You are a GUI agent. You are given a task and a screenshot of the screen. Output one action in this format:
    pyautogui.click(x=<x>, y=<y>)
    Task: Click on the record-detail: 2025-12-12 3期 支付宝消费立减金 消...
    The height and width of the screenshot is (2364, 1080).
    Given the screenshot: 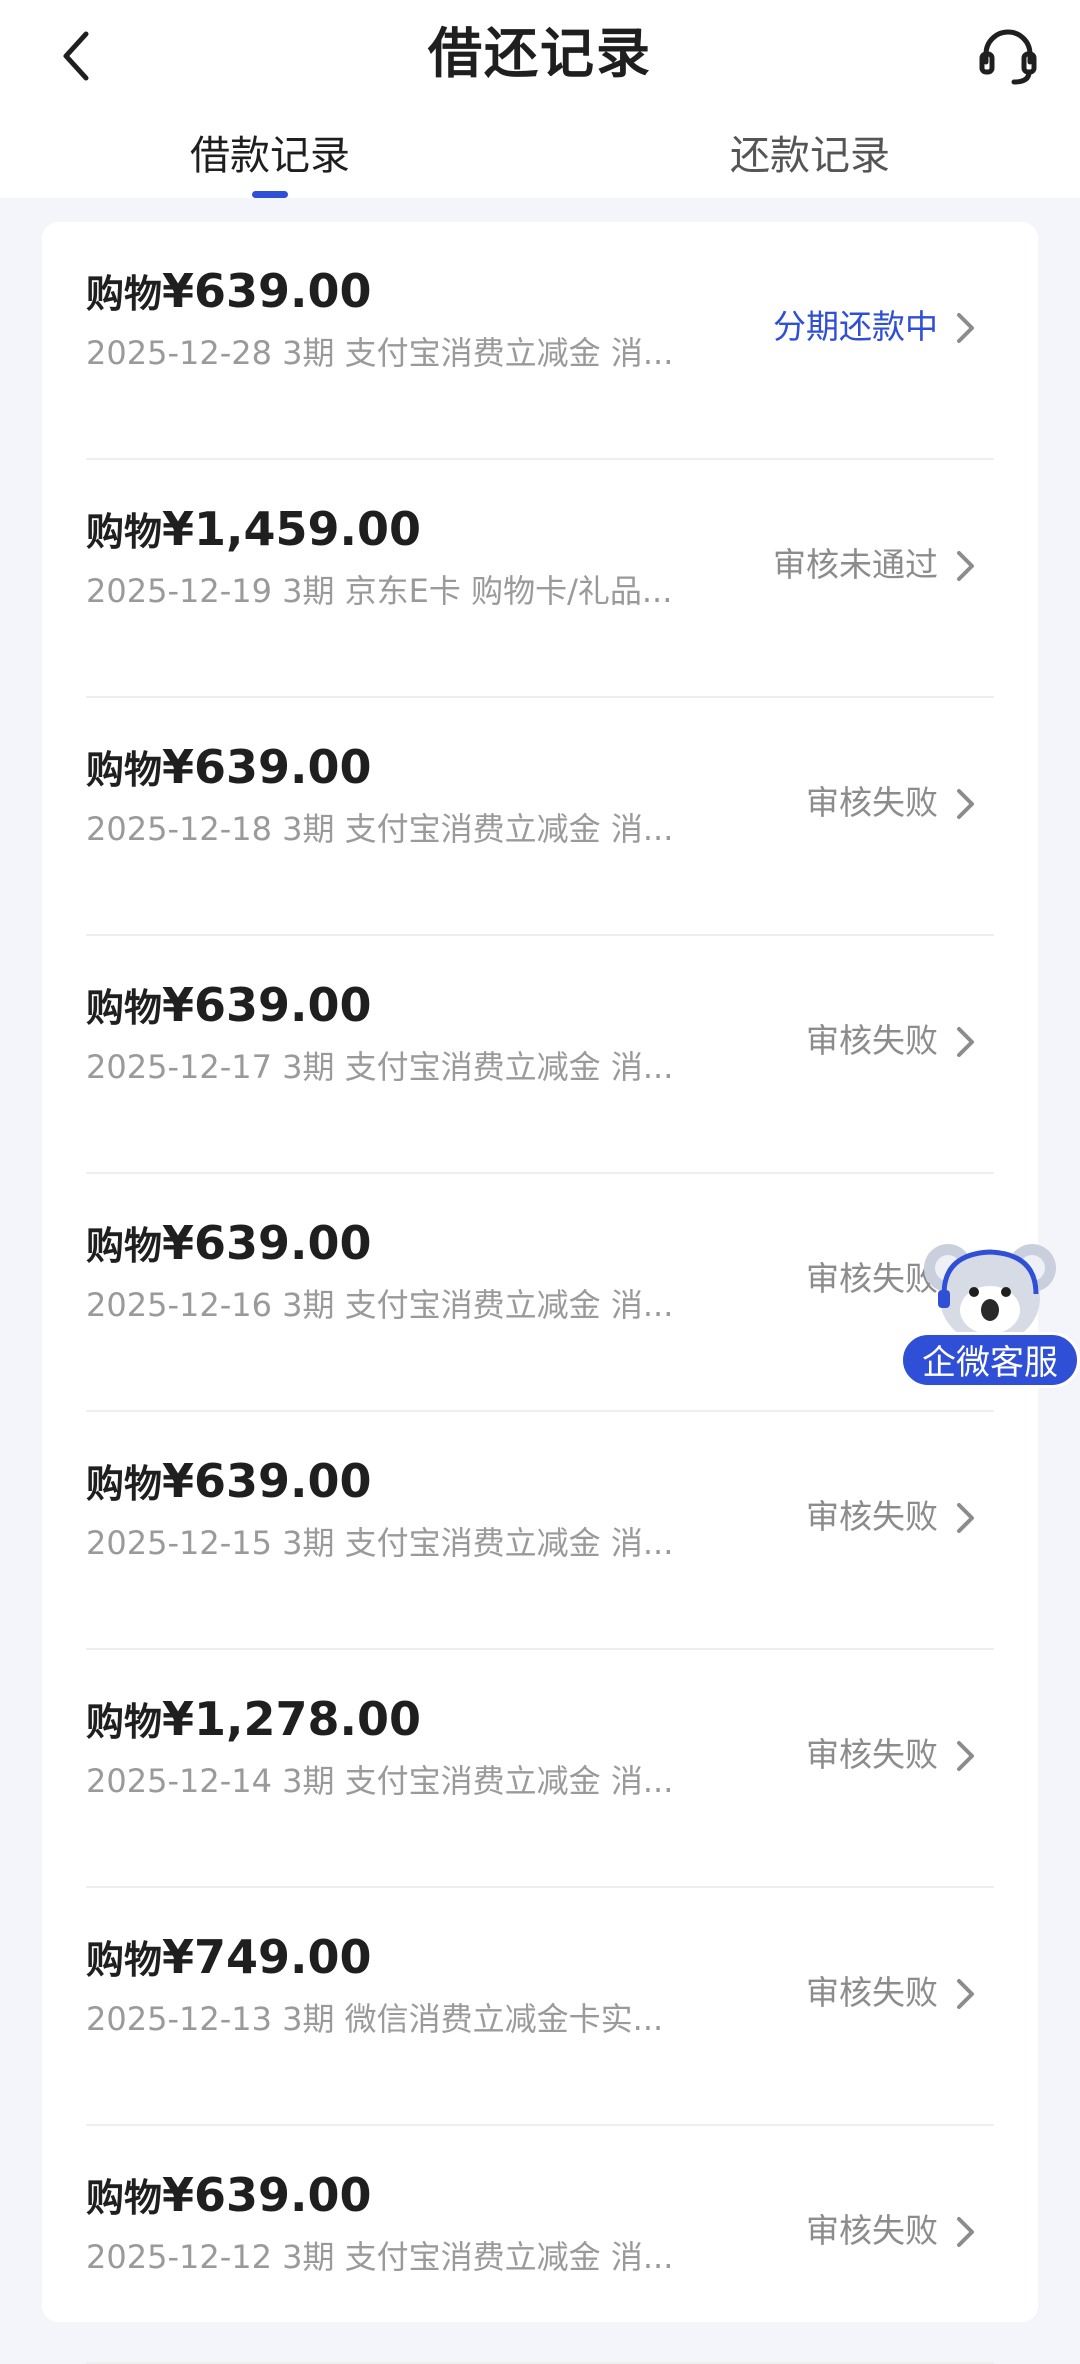 What is the action you would take?
    pyautogui.click(x=380, y=2257)
    